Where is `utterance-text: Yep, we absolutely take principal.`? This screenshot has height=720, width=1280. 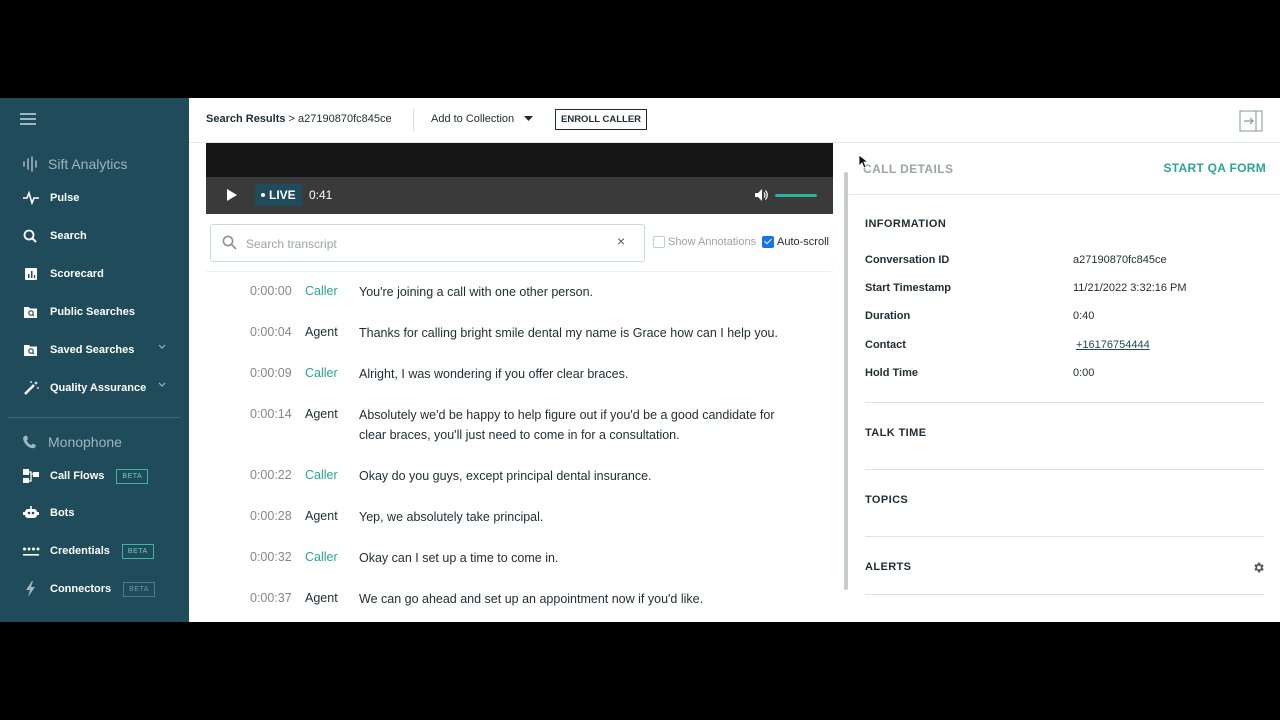
utterance-text: Yep, we absolutely take principal. is located at coordinates (451, 517).